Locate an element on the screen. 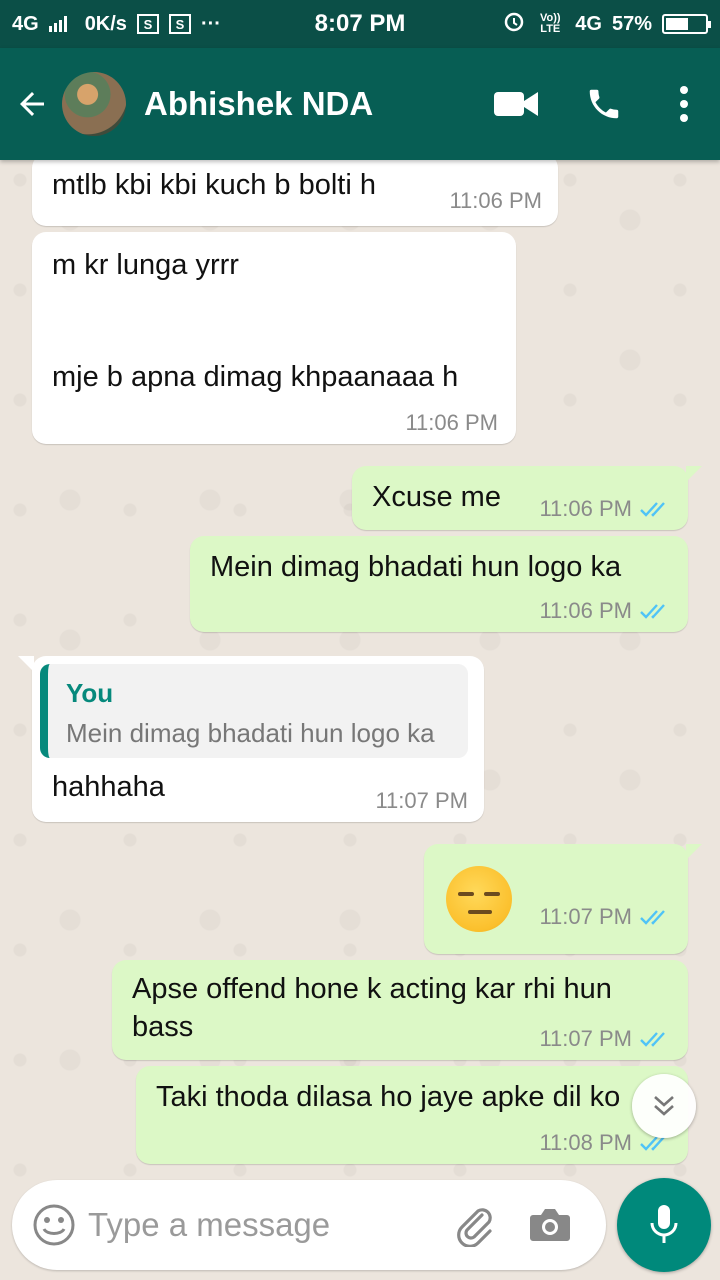 Image resolution: width=720 pixels, height=1280 pixels. network-type-right: 4G is located at coordinates (588, 23).